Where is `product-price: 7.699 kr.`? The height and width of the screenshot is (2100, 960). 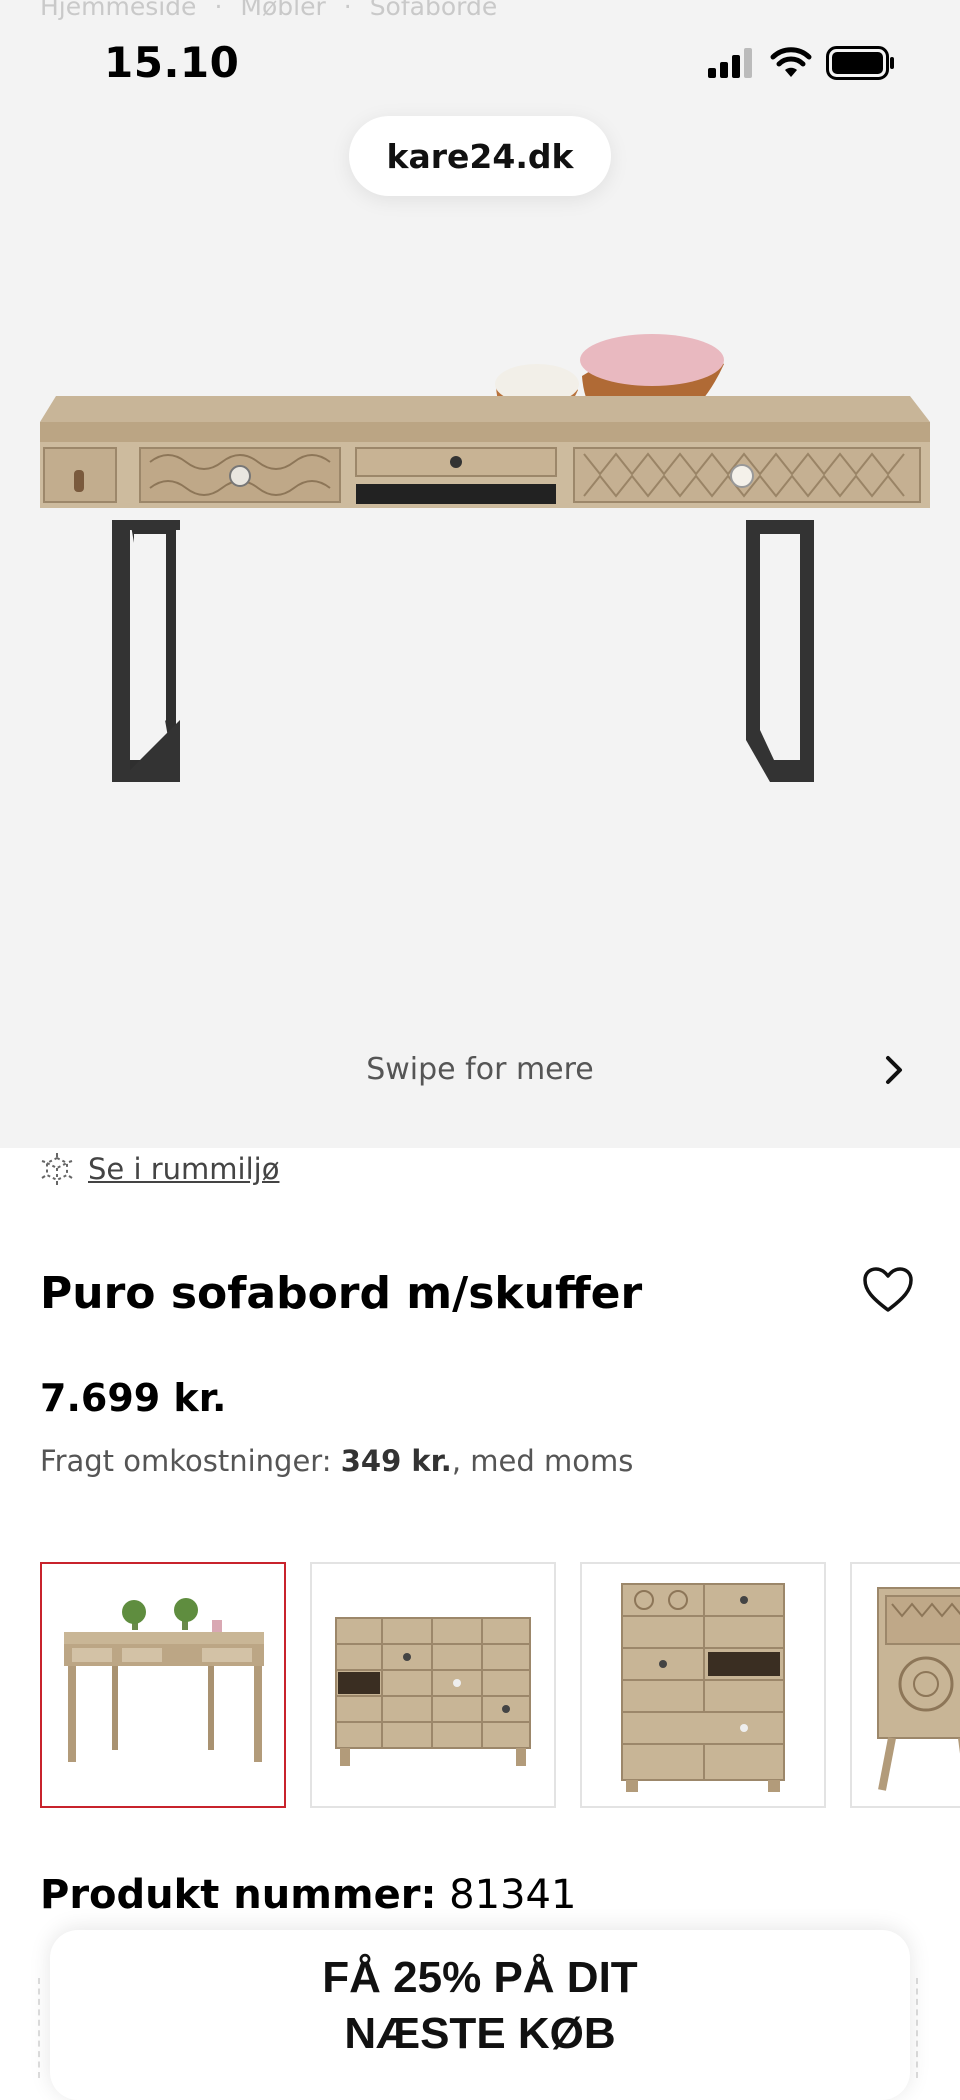
product-price: 7.699 kr. is located at coordinates (133, 1398).